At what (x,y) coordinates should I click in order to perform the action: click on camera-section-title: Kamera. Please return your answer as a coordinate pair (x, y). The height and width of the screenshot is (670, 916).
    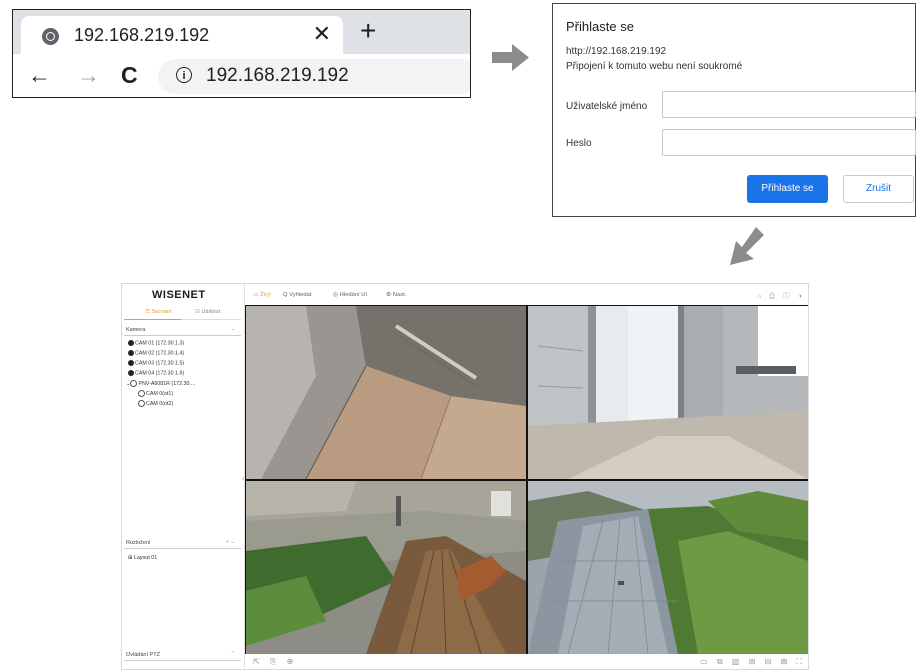
    Looking at the image, I should click on (136, 330).